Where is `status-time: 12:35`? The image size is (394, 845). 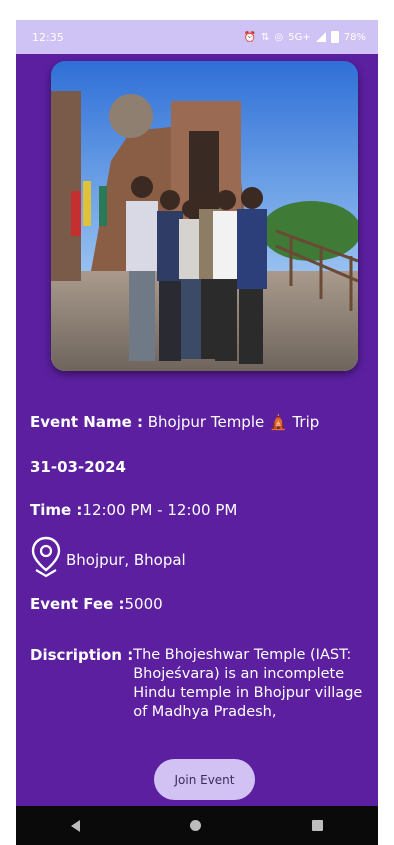
status-time: 12:35 is located at coordinates (48, 37).